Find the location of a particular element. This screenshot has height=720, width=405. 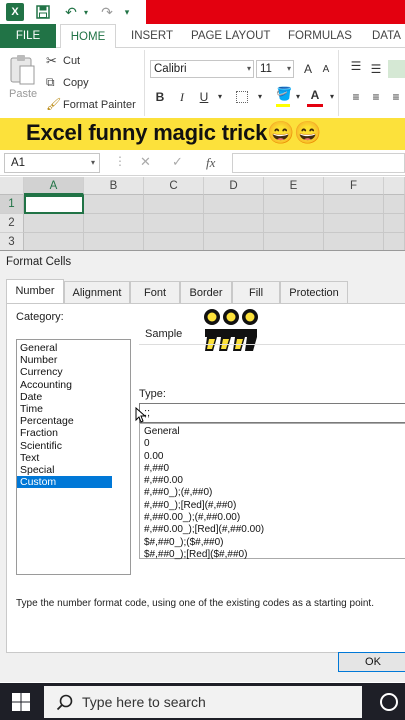

grow-font-button: A is located at coordinates (308, 69).